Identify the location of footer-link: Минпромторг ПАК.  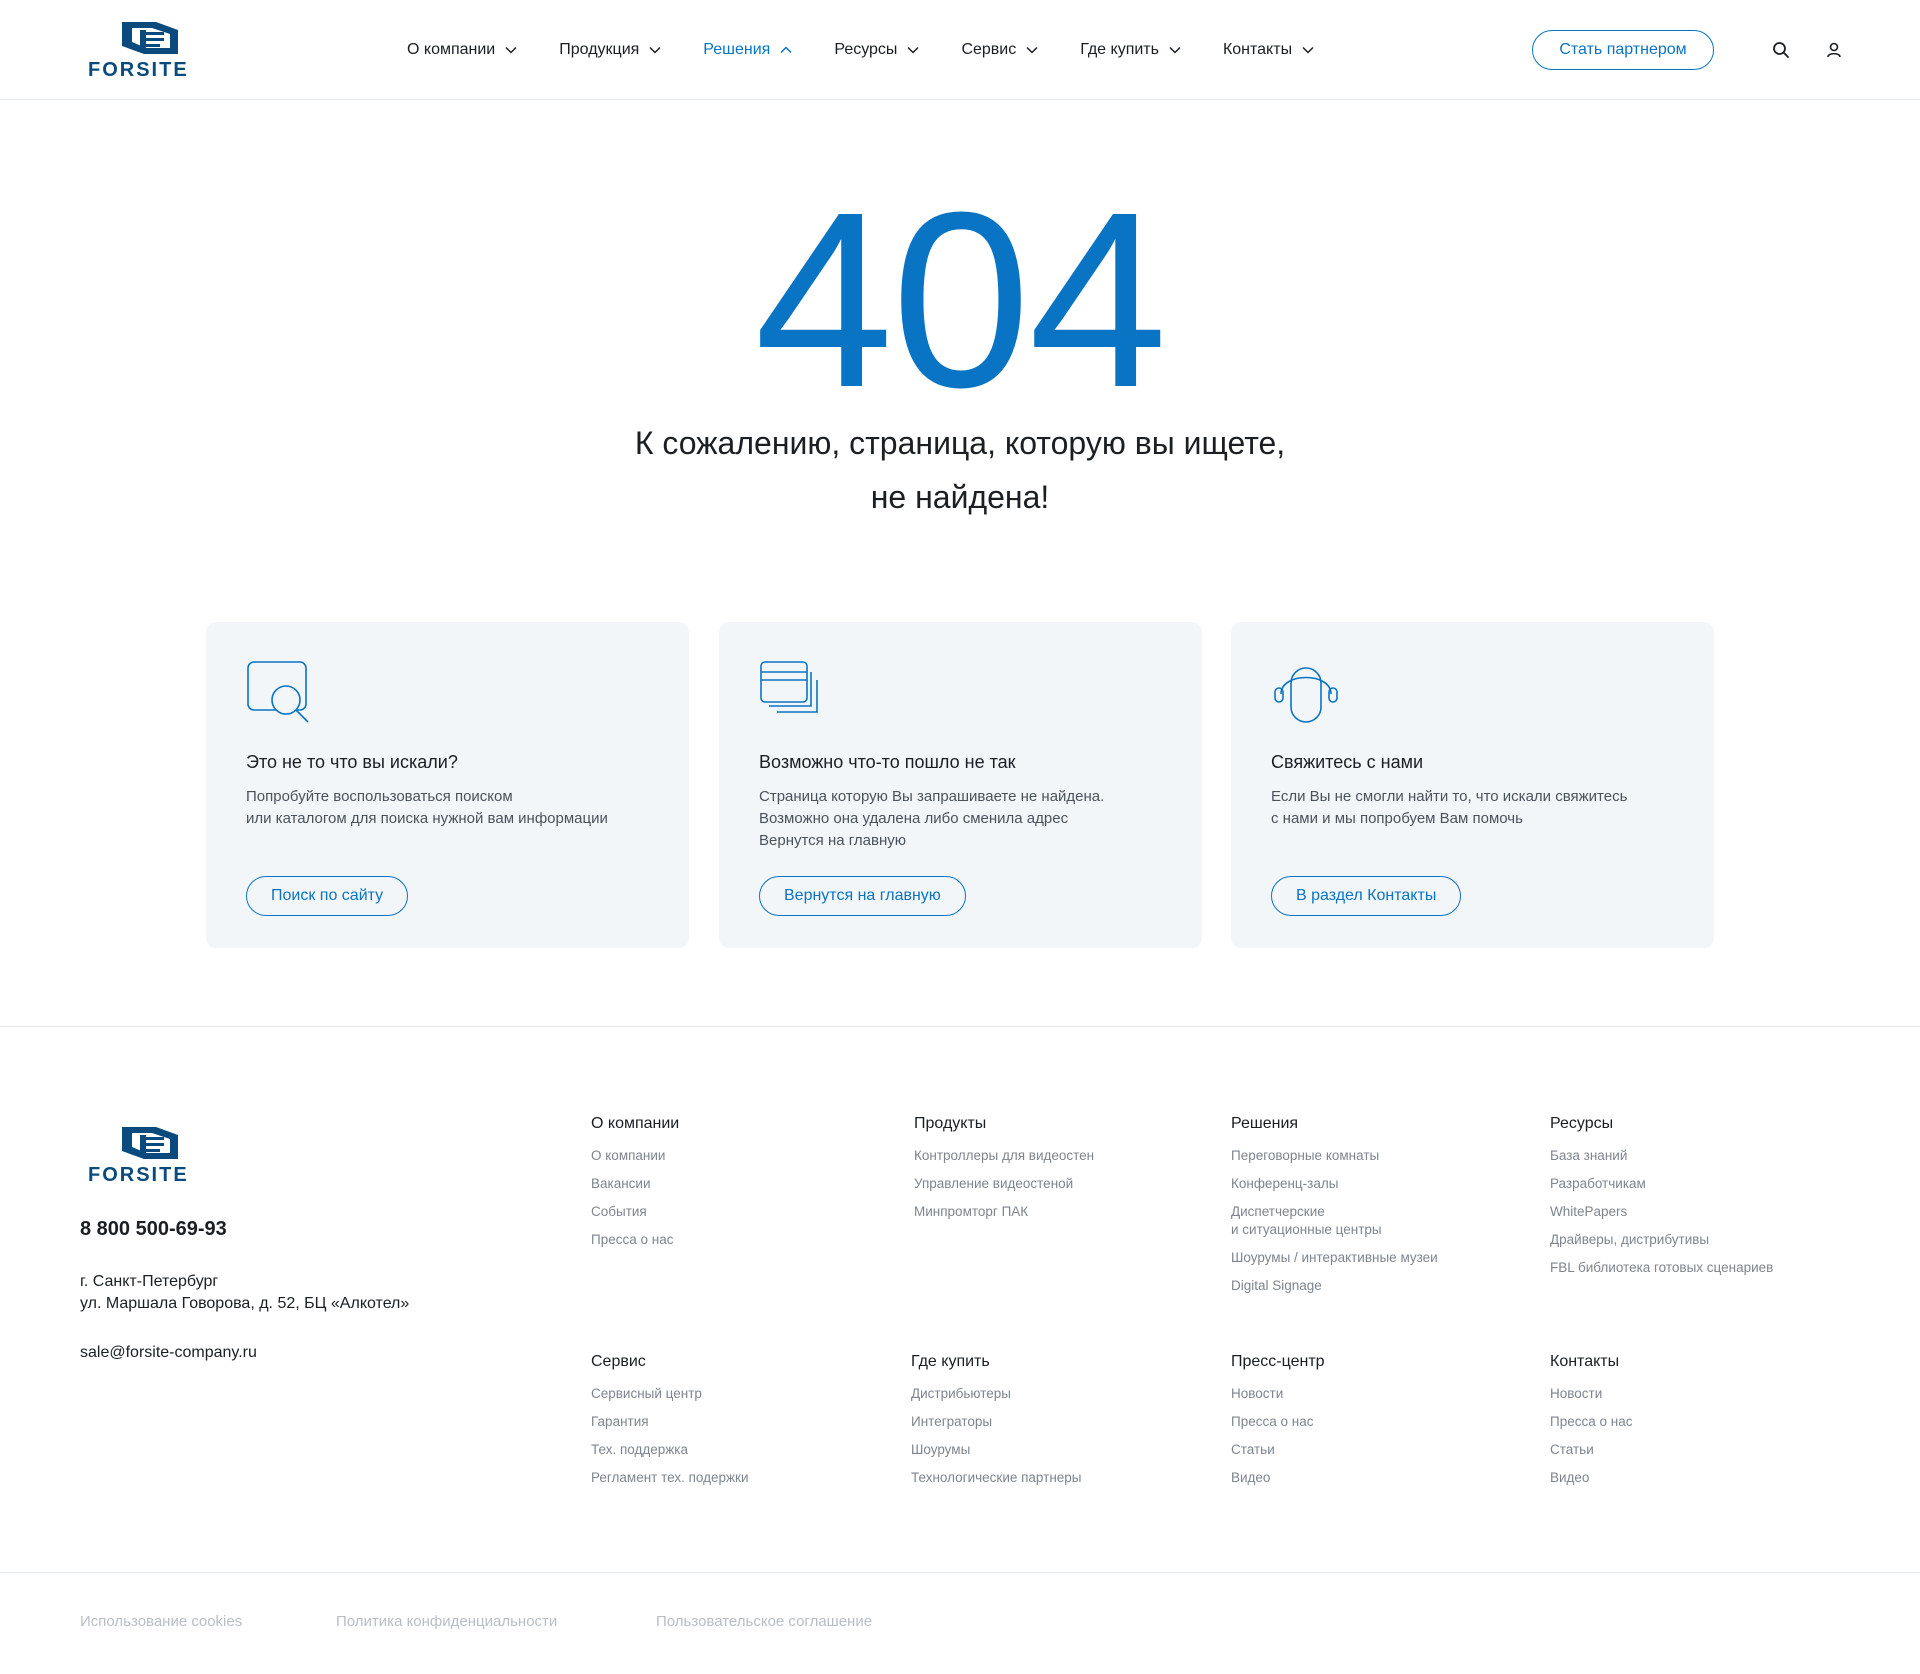
(1004, 1212).